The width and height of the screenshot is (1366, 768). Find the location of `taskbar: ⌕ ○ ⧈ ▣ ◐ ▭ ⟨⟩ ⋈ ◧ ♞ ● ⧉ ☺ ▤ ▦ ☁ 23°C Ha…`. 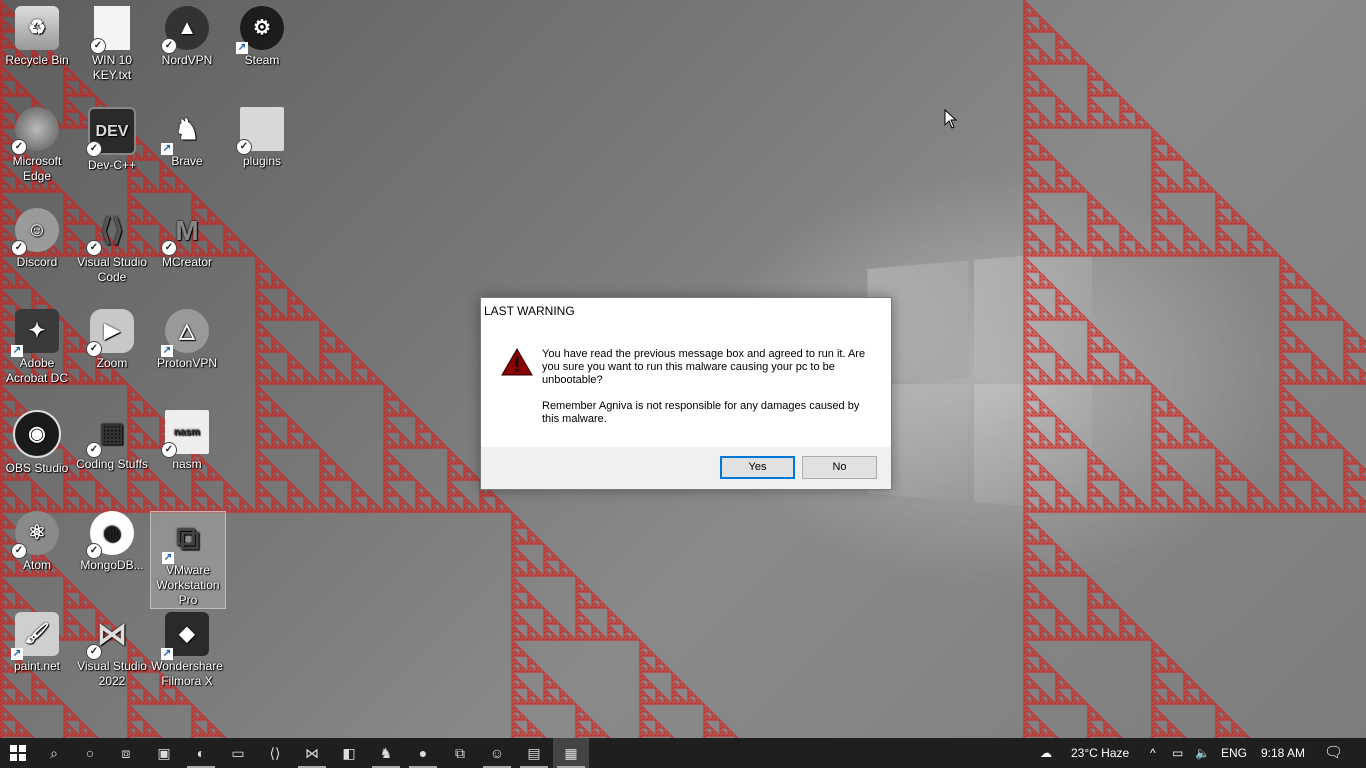

taskbar: ⌕ ○ ⧈ ▣ ◐ ▭ ⟨⟩ ⋈ ◧ ♞ ● ⧉ ☺ ▤ ▦ ☁ 23°C Ha… is located at coordinates (683, 753).